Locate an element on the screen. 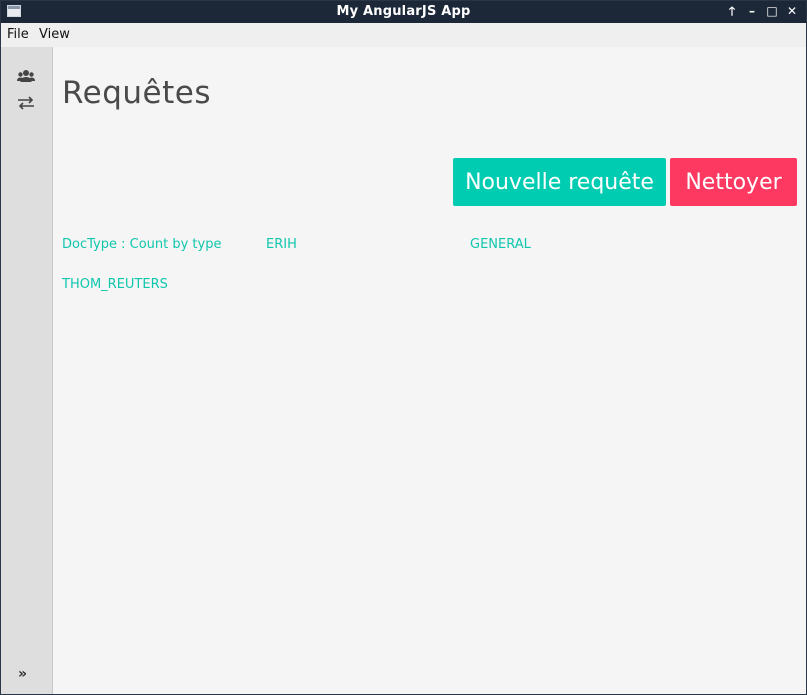 The height and width of the screenshot is (695, 807). restore-arrow-icon: 🡑 is located at coordinates (732, 11).